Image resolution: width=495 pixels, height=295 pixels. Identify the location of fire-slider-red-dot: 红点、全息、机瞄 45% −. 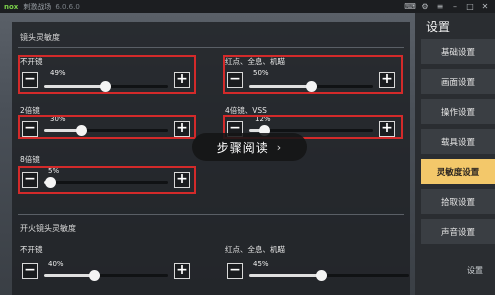
(317, 262).